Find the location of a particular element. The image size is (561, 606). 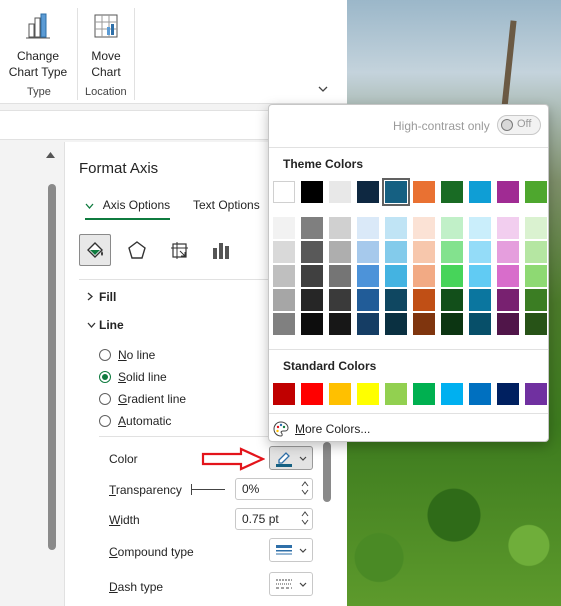

vertical-scrollbar is located at coordinates (52, 367).